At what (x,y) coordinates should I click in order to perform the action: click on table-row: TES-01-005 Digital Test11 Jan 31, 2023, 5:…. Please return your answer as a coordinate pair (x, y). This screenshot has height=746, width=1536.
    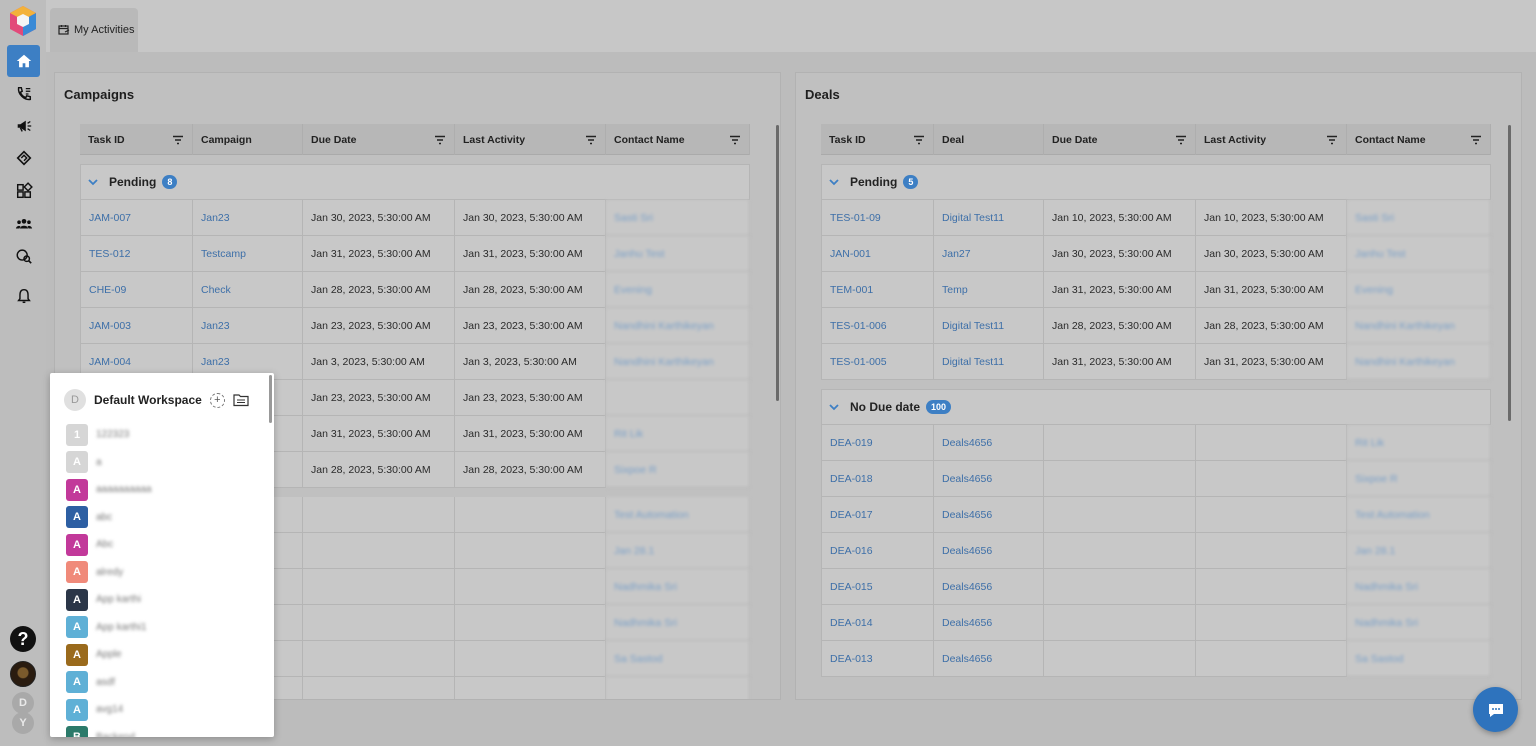
    Looking at the image, I should click on (1156, 362).